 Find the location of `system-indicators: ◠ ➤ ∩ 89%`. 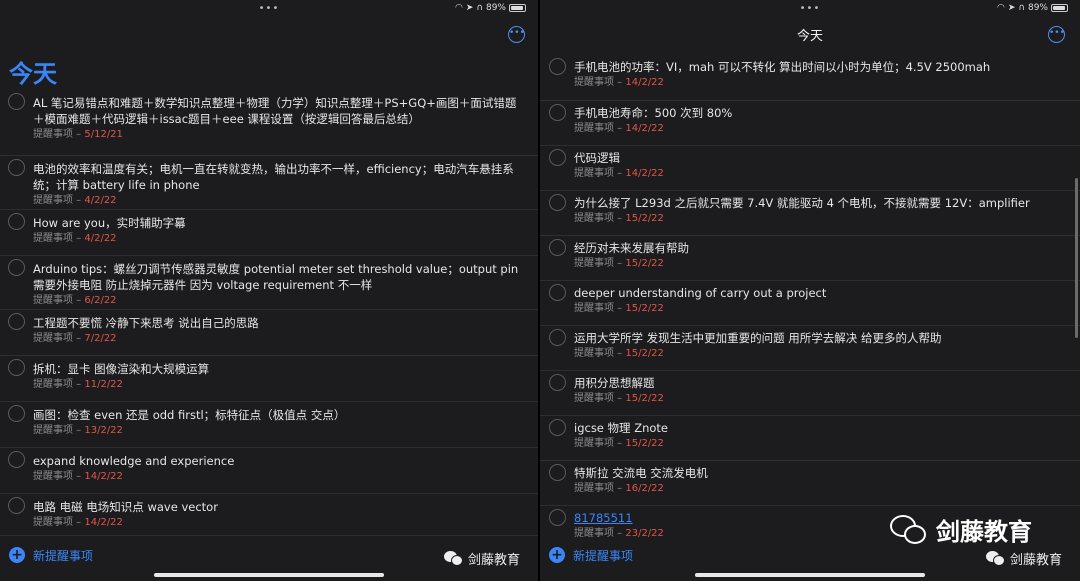

system-indicators: ◠ ➤ ∩ 89% is located at coordinates (490, 8).